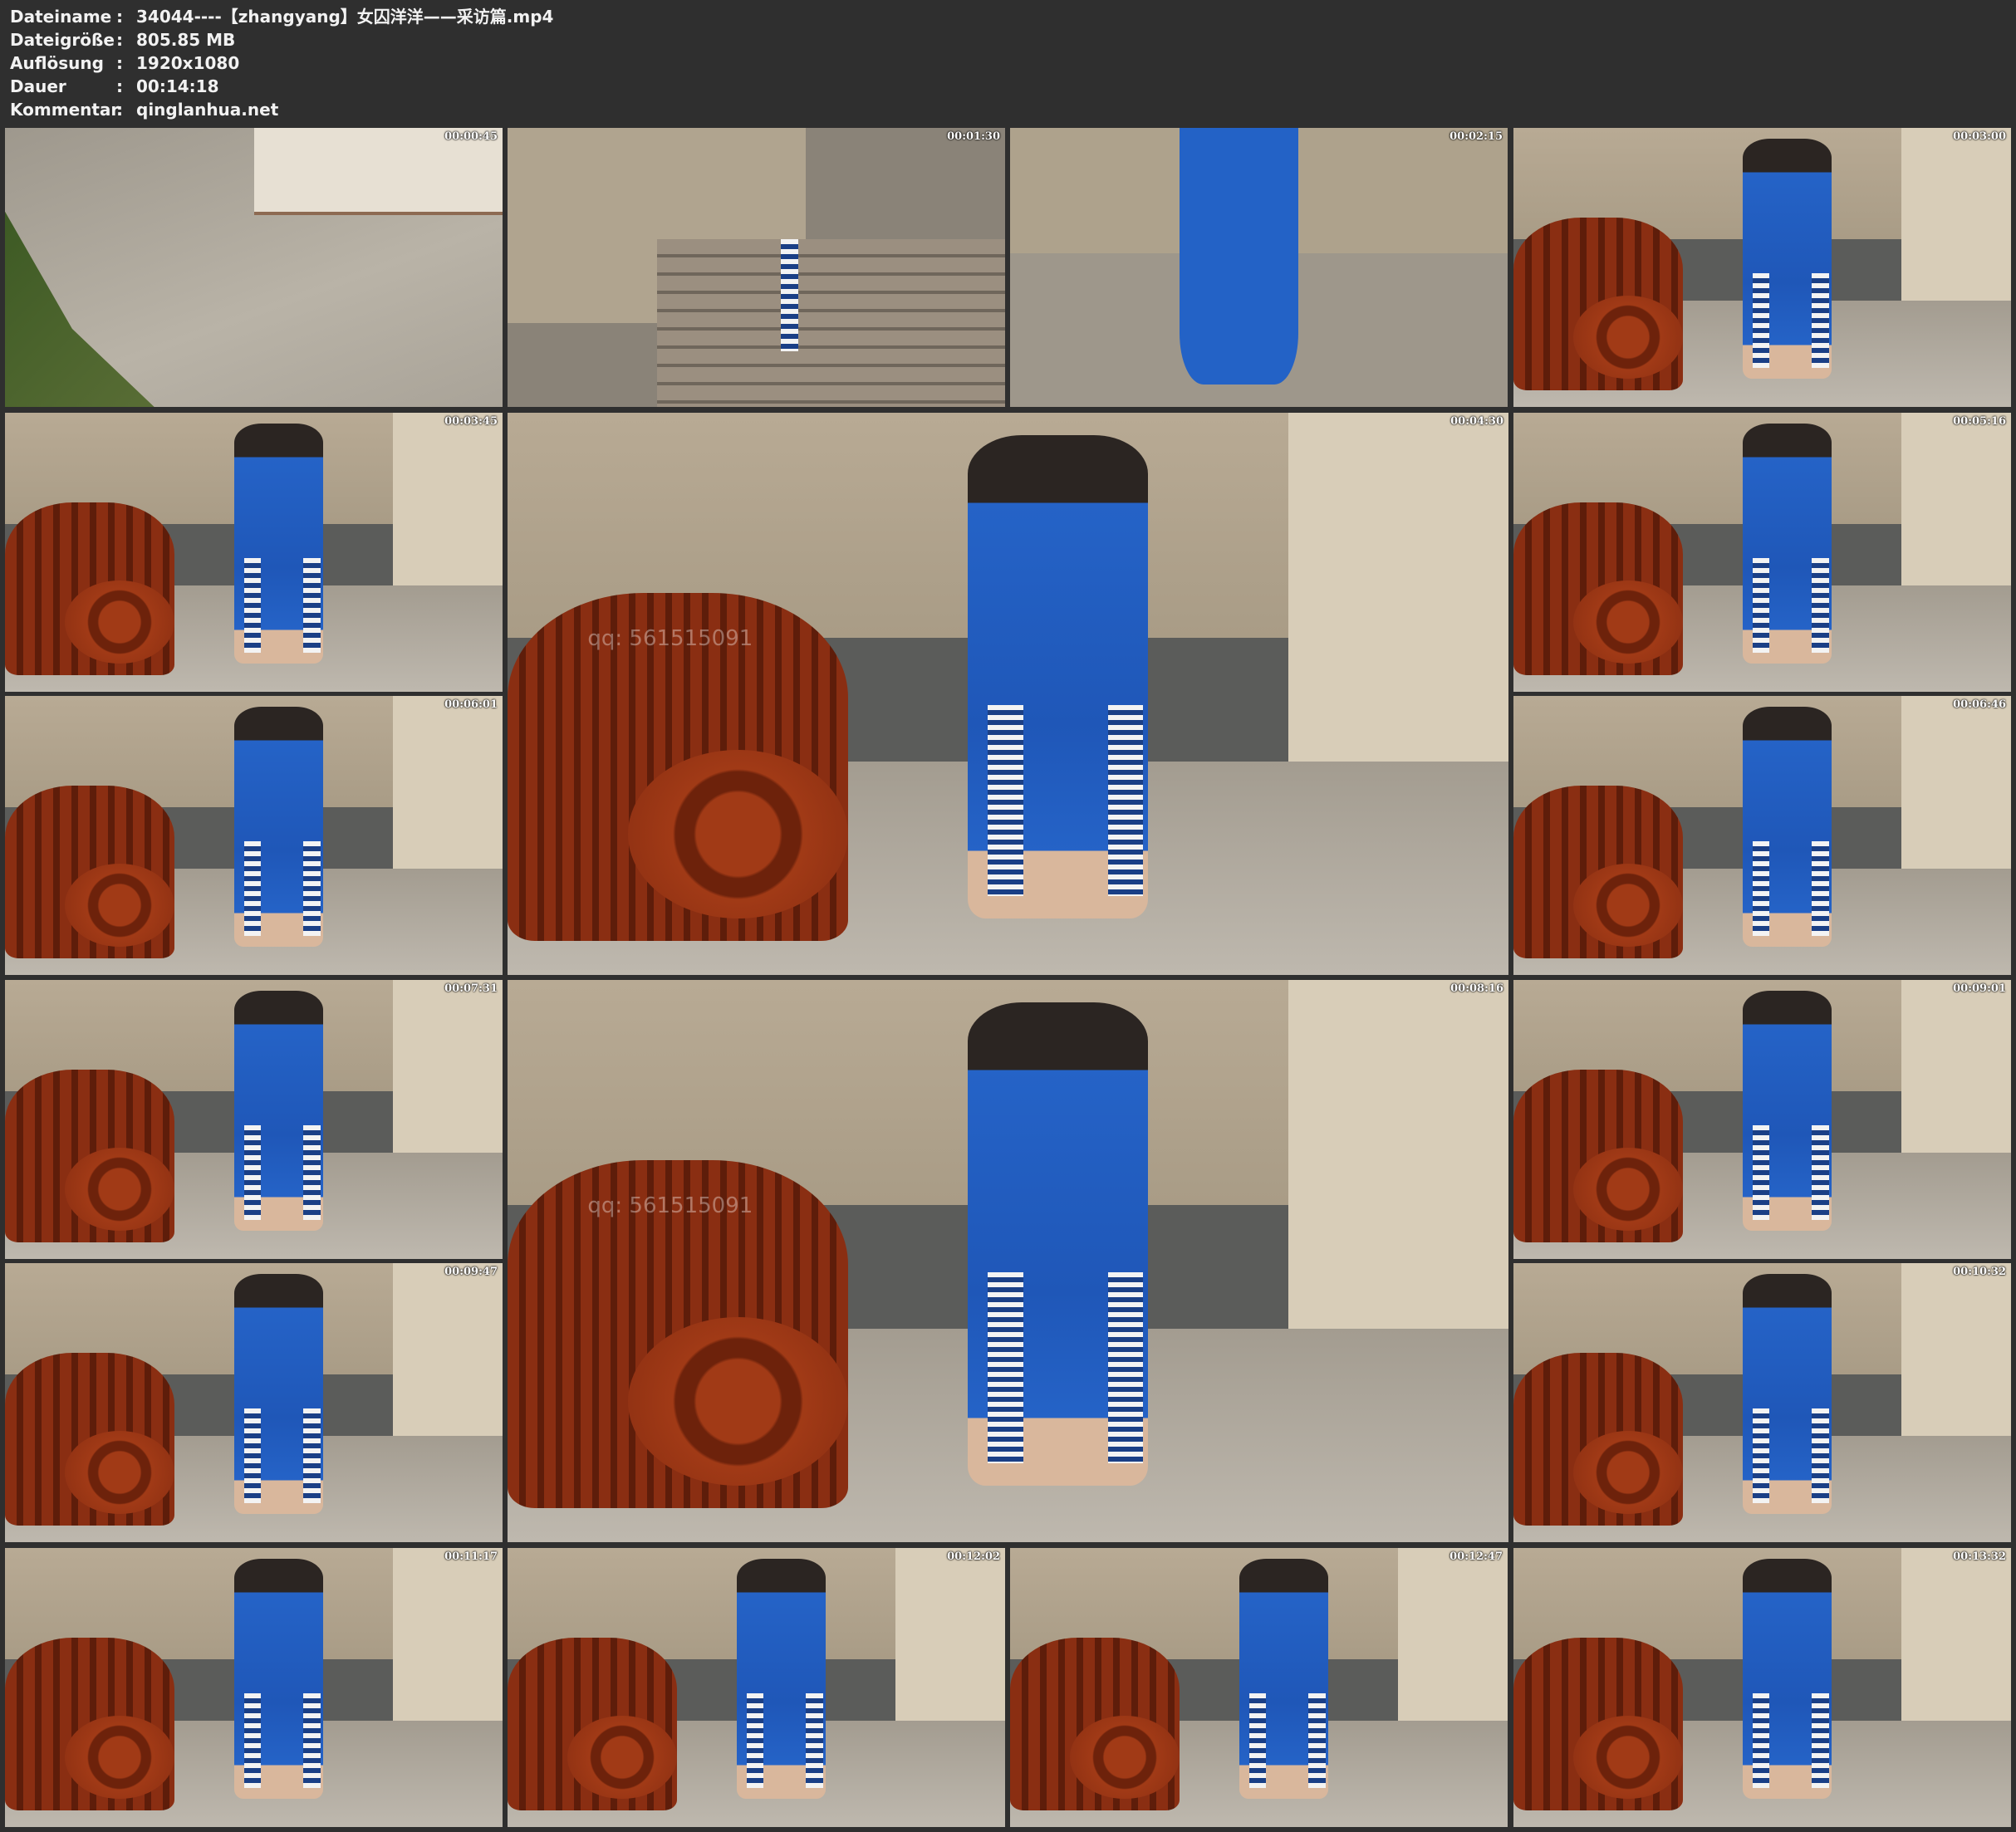  Describe the element at coordinates (254, 1402) in the screenshot. I see `video-thumbnail: 00:09:47` at that location.